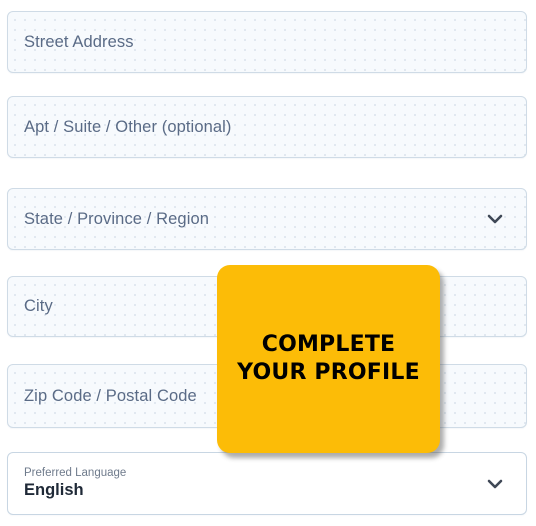 Image resolution: width=536 pixels, height=526 pixels. I want to click on preferred-language-label: Preferred Language, so click(75, 472).